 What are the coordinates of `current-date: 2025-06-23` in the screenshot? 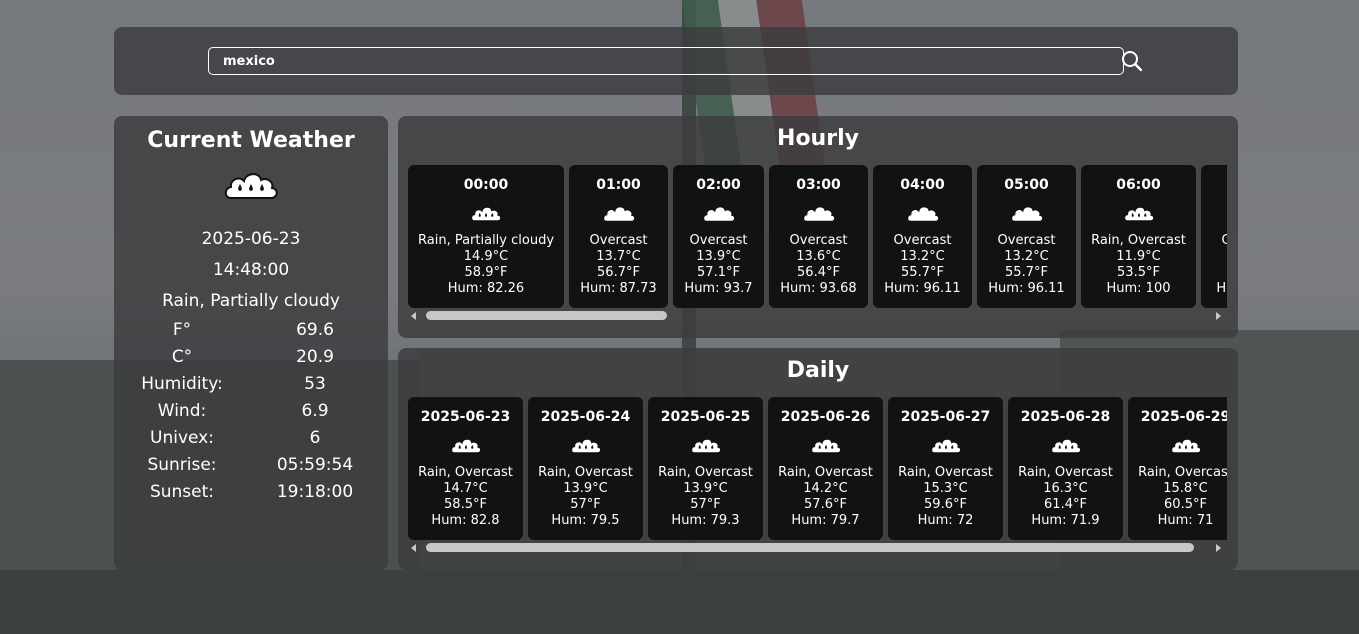 It's located at (251, 239).